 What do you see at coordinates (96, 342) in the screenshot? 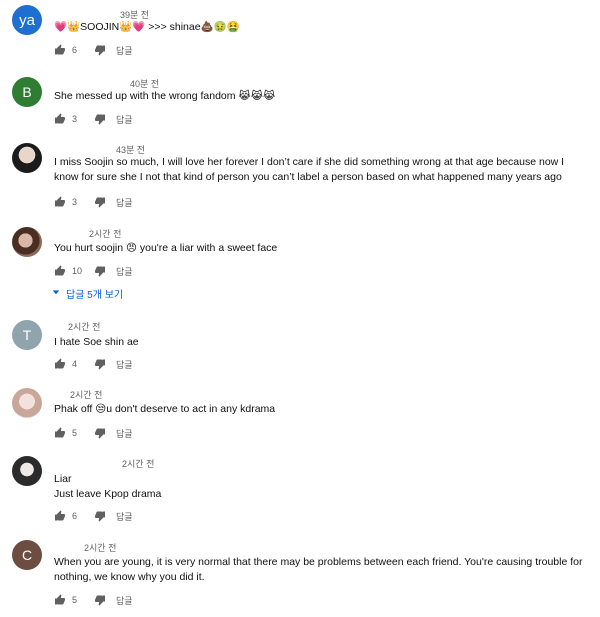
I see `comment-text: I hate Soe shin ae` at bounding box center [96, 342].